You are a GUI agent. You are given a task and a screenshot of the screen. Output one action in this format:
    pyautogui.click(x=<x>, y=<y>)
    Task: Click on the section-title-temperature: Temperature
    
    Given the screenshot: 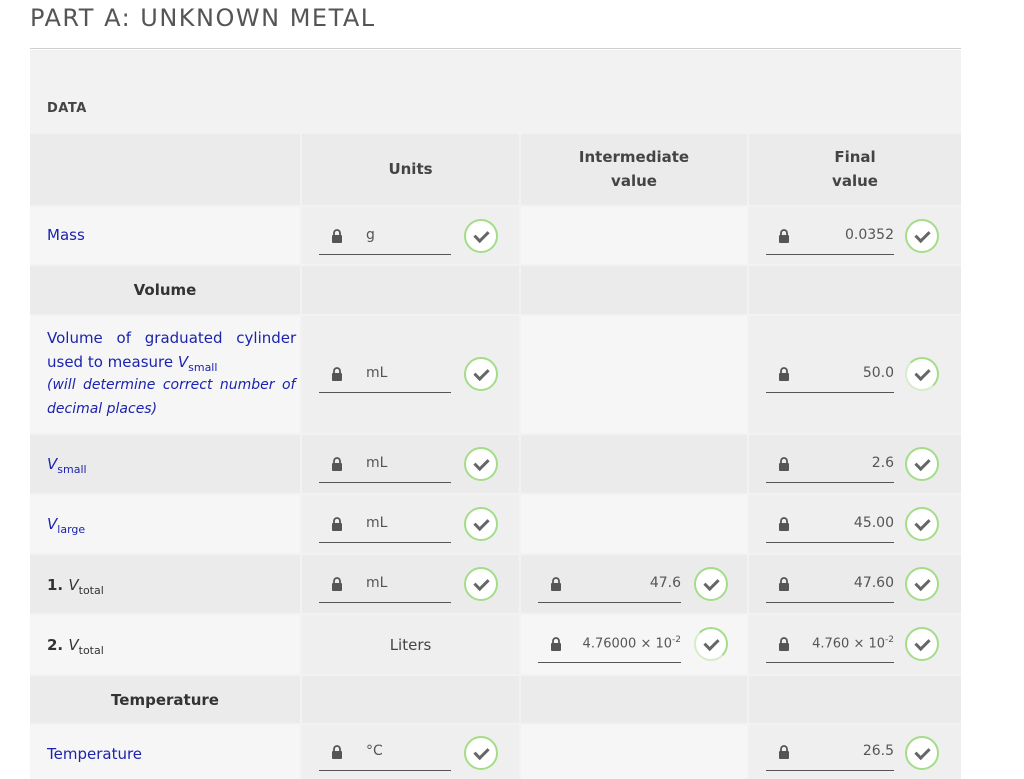 What is the action you would take?
    pyautogui.click(x=165, y=700)
    